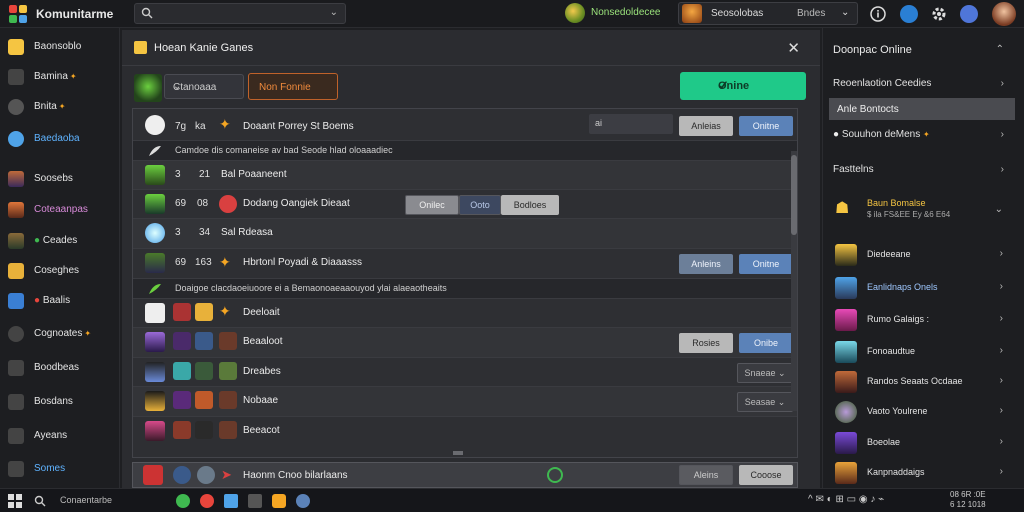  I want to click on suggestions-link: ● Souuhon deMens ✦, so click(881, 134).